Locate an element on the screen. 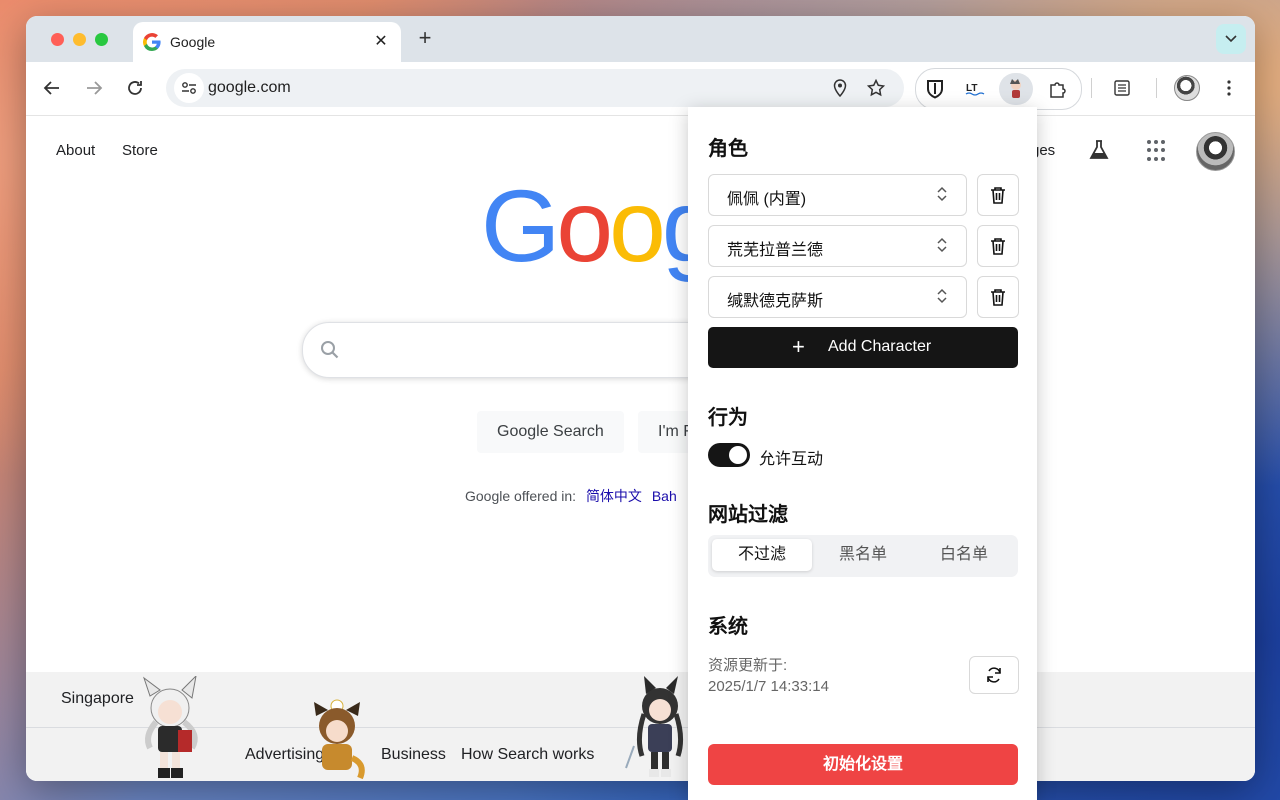 The image size is (1280, 800). star-icon is located at coordinates (876, 88).